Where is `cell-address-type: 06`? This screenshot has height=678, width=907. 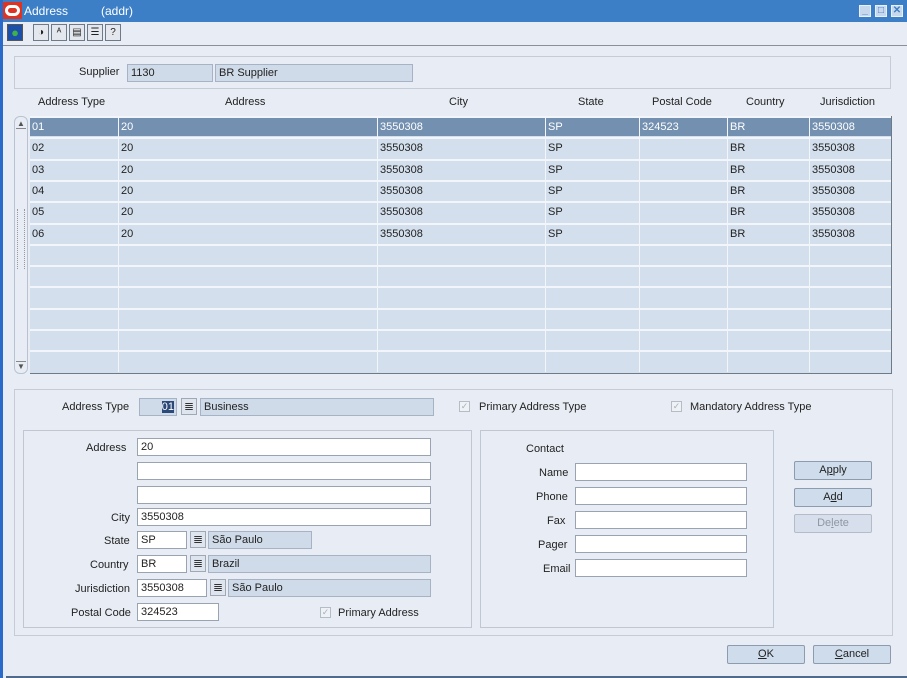 cell-address-type: 06 is located at coordinates (74, 235).